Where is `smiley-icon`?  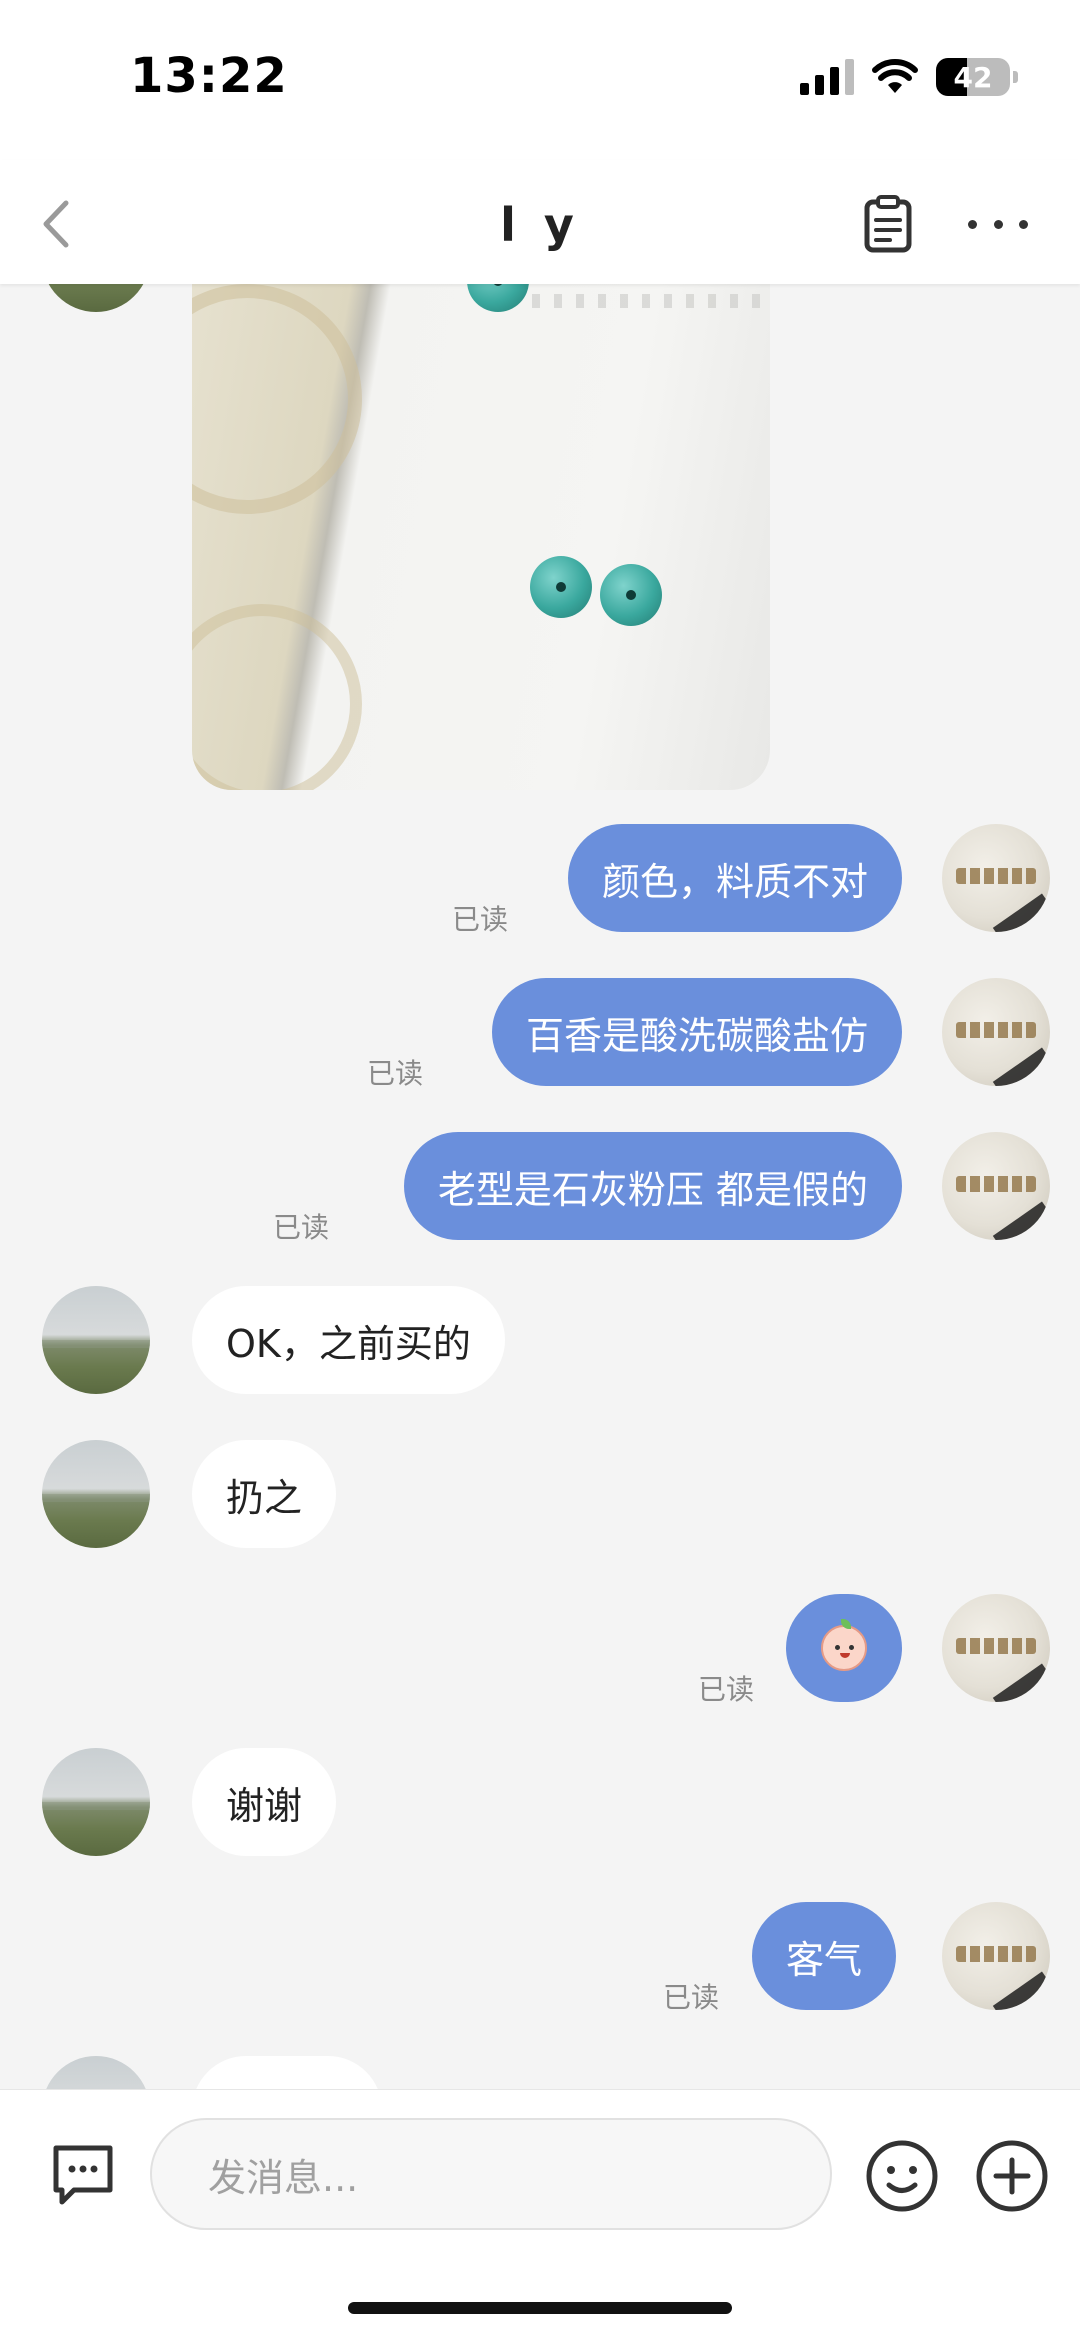 smiley-icon is located at coordinates (902, 2176).